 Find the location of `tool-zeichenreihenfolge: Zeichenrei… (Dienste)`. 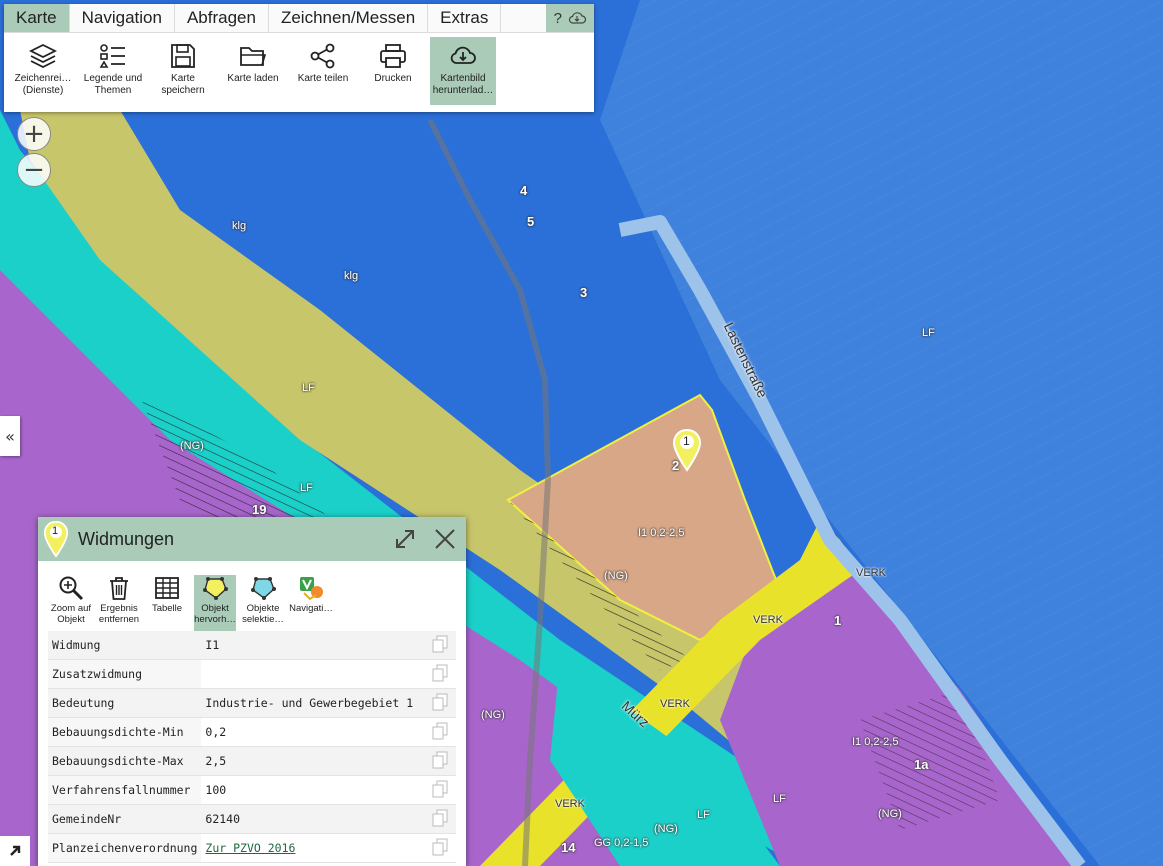

tool-zeichenreihenfolge: Zeichenrei… (Dienste) is located at coordinates (43, 71).